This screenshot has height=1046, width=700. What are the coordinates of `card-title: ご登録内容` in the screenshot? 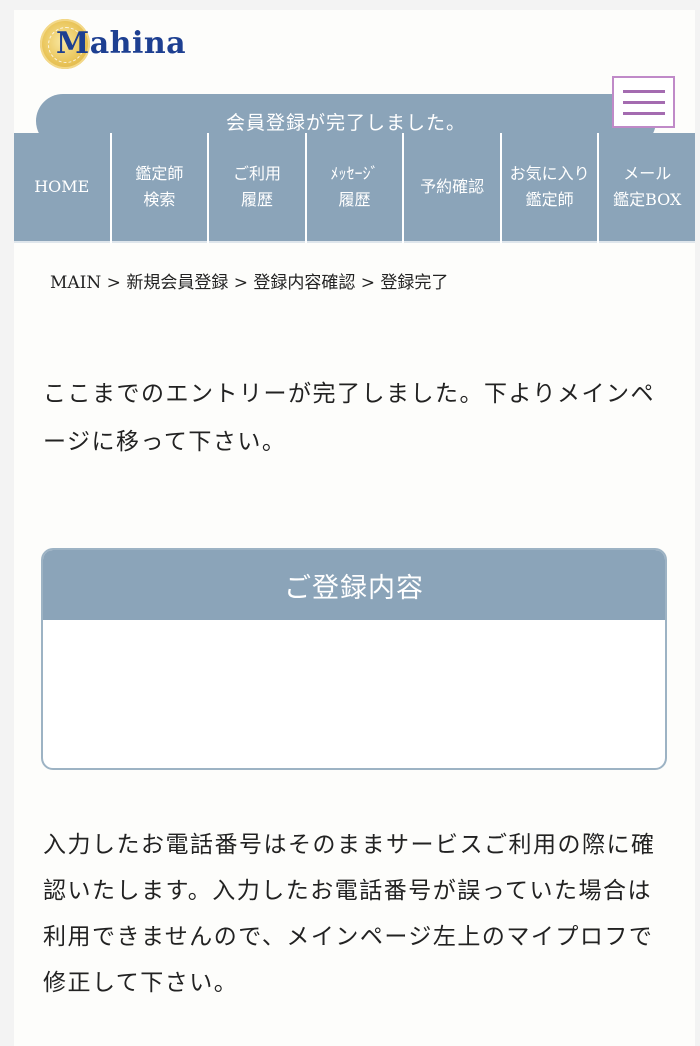 It's located at (354, 585).